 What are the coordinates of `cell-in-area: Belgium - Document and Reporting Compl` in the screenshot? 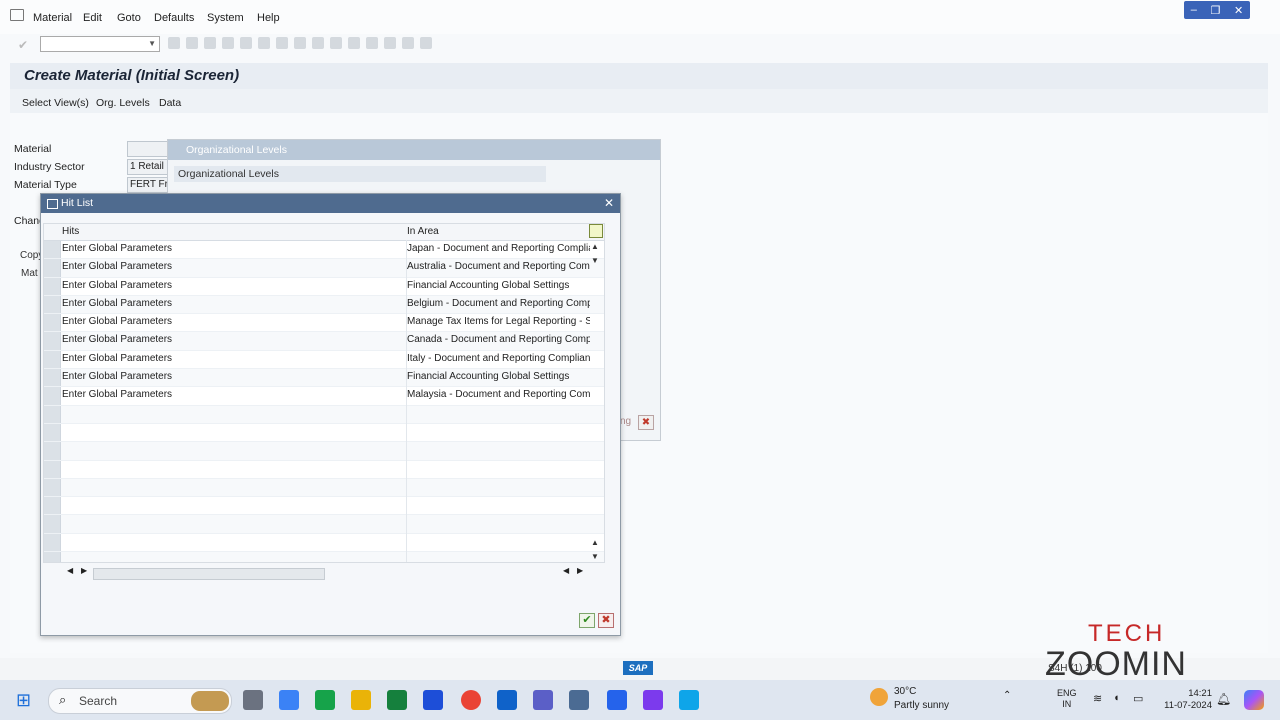 It's located at (498, 303).